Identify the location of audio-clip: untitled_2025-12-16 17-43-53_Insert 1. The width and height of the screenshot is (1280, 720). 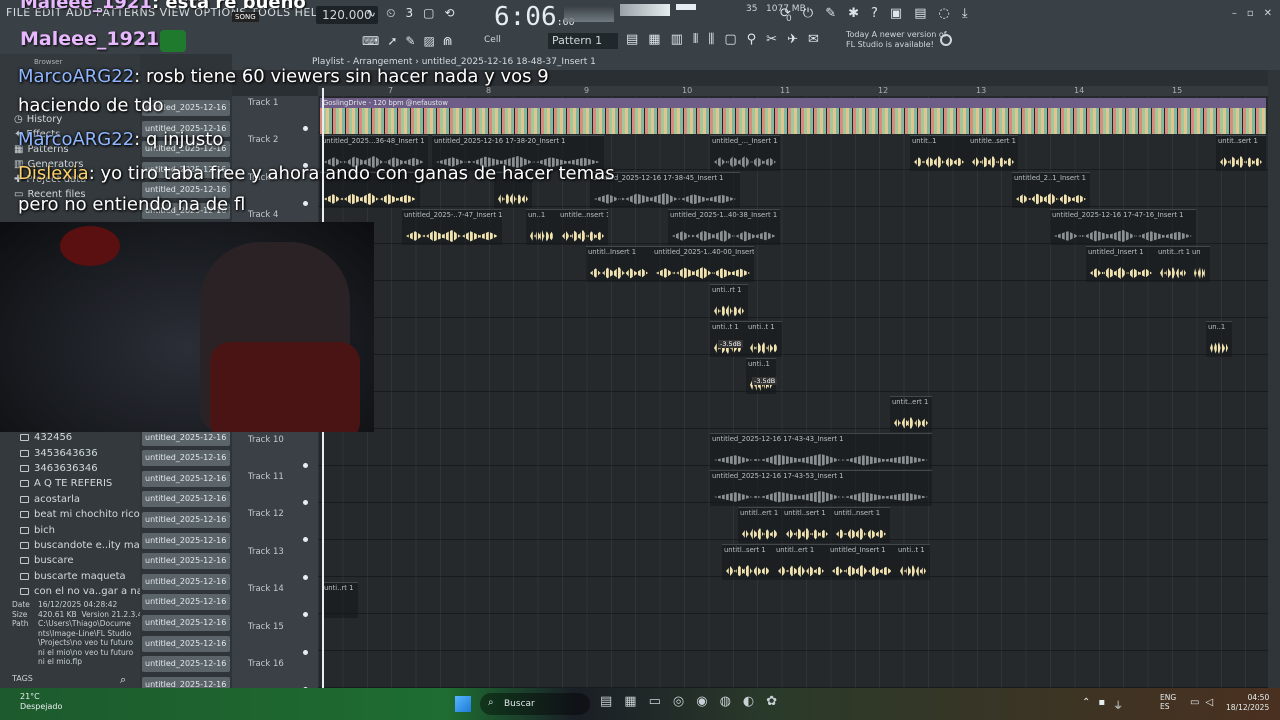
(821, 488).